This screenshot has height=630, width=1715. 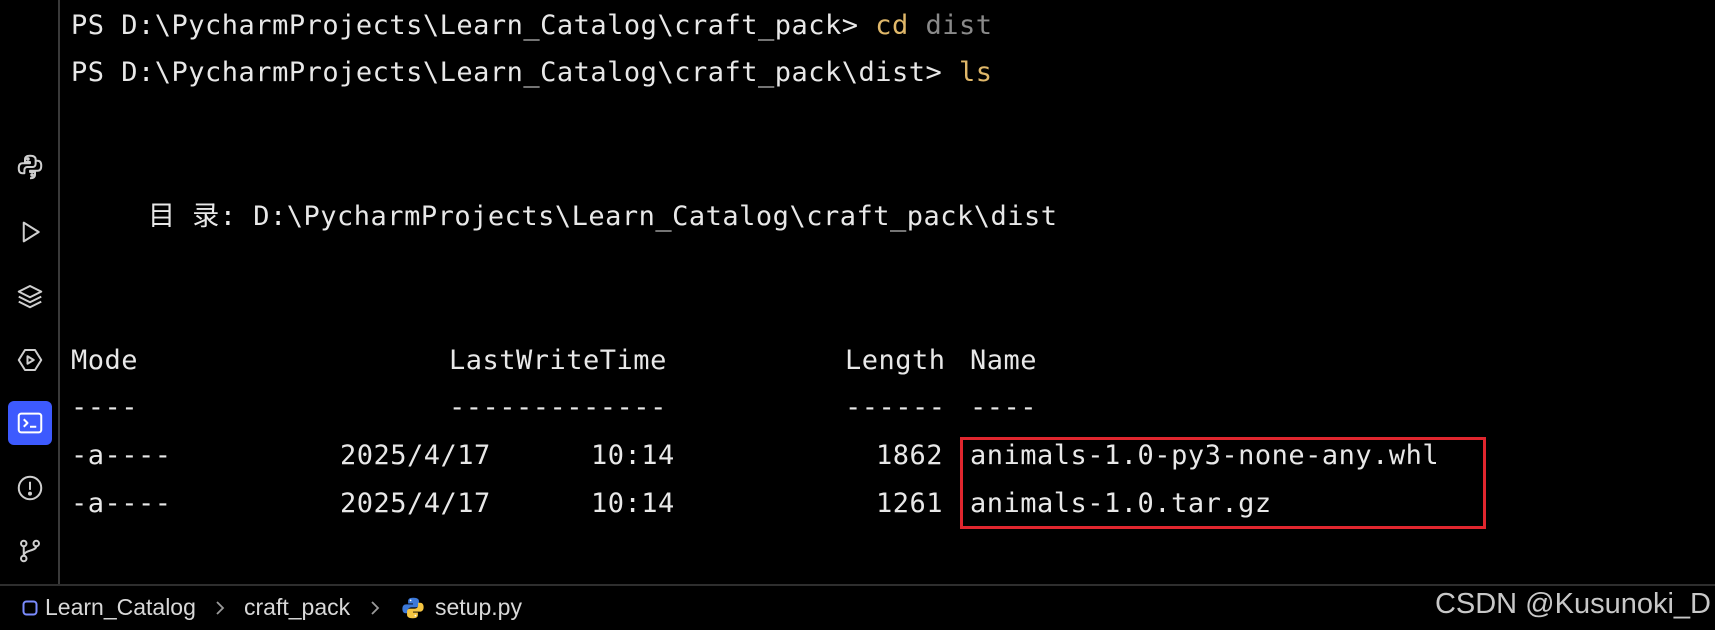 What do you see at coordinates (558, 407) in the screenshot?
I see `underline-last-write-time: -------------` at bounding box center [558, 407].